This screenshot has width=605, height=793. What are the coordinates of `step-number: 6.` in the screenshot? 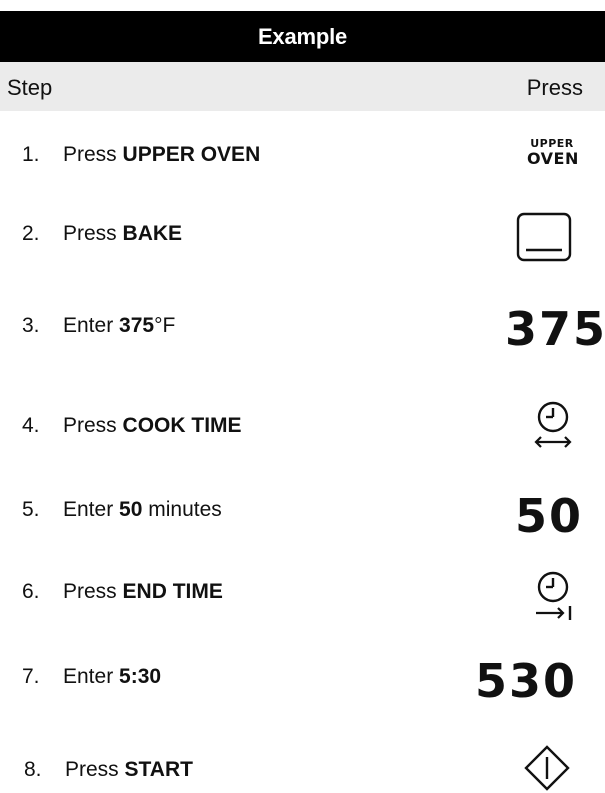 It's located at (31, 591).